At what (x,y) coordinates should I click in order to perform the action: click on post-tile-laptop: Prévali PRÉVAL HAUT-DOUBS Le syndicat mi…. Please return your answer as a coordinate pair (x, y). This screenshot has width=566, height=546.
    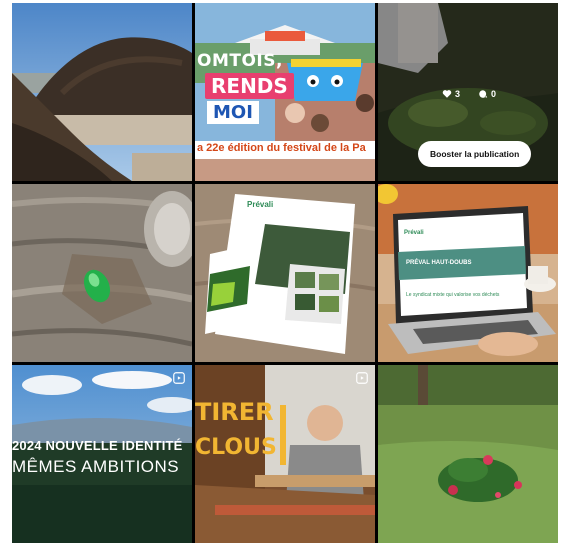
    Looking at the image, I should click on (468, 273).